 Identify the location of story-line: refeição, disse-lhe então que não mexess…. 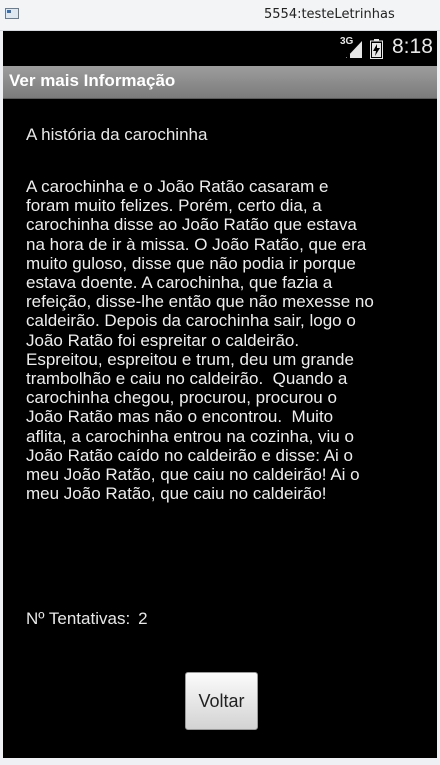
(200, 302).